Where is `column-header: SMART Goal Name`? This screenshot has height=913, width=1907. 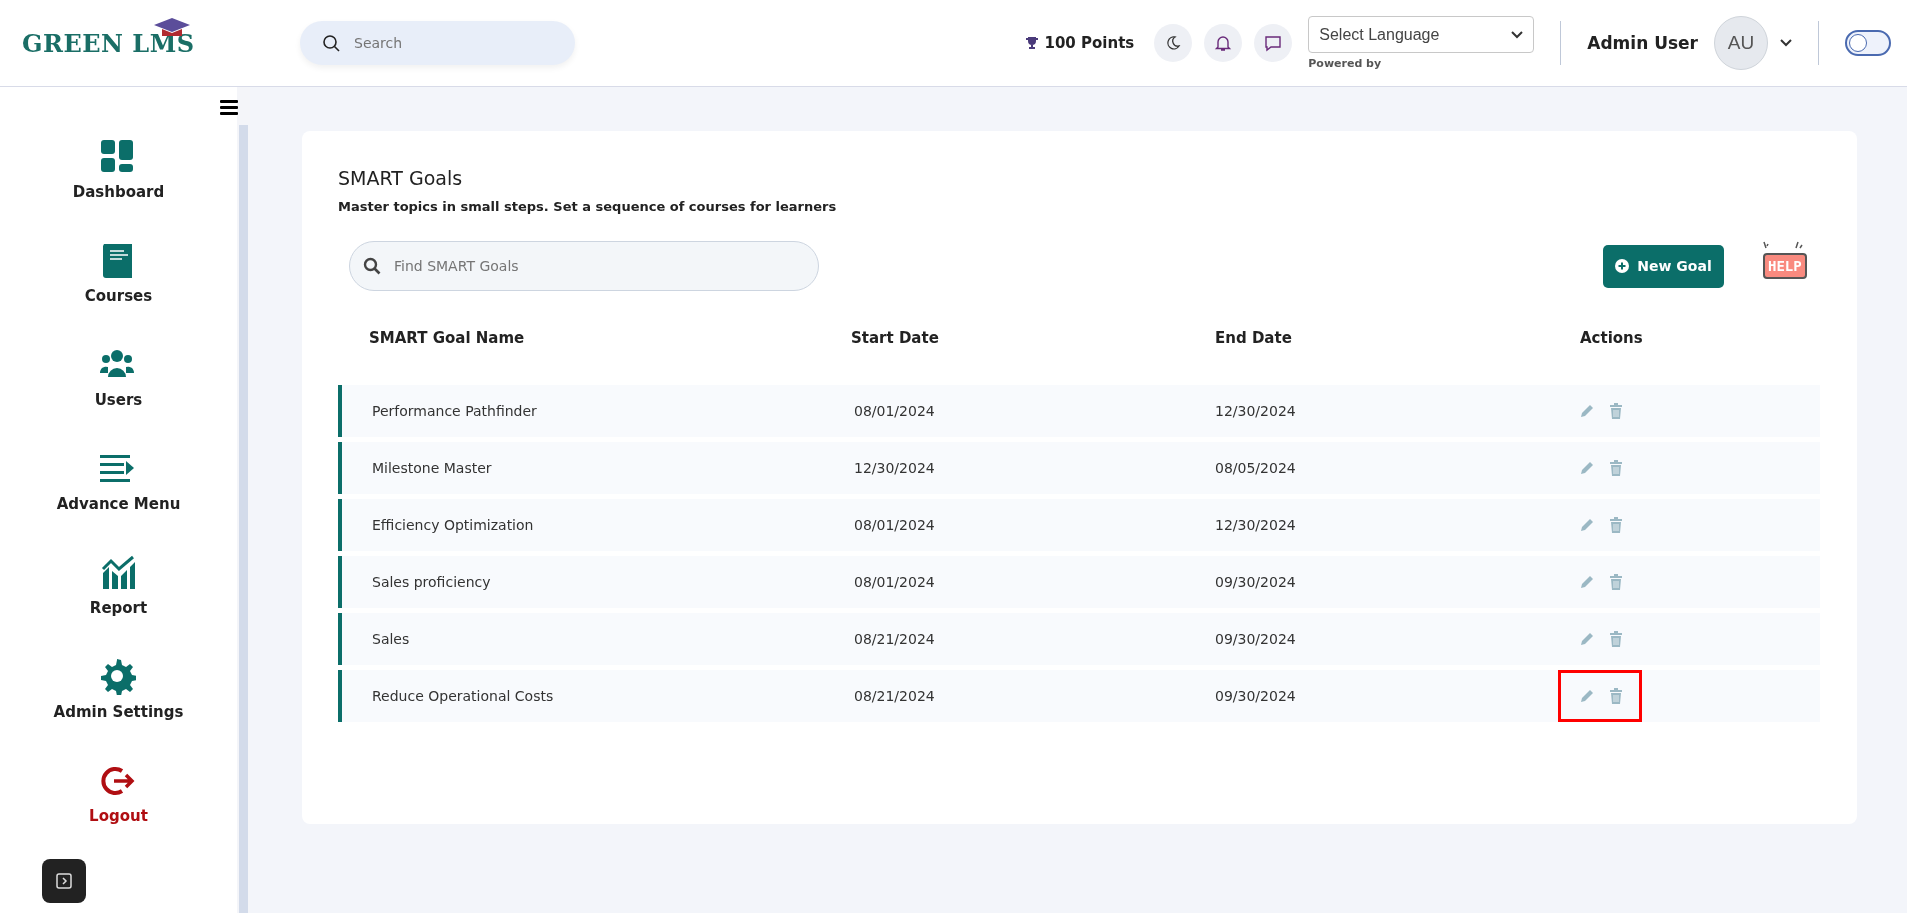 column-header: SMART Goal Name is located at coordinates (447, 339).